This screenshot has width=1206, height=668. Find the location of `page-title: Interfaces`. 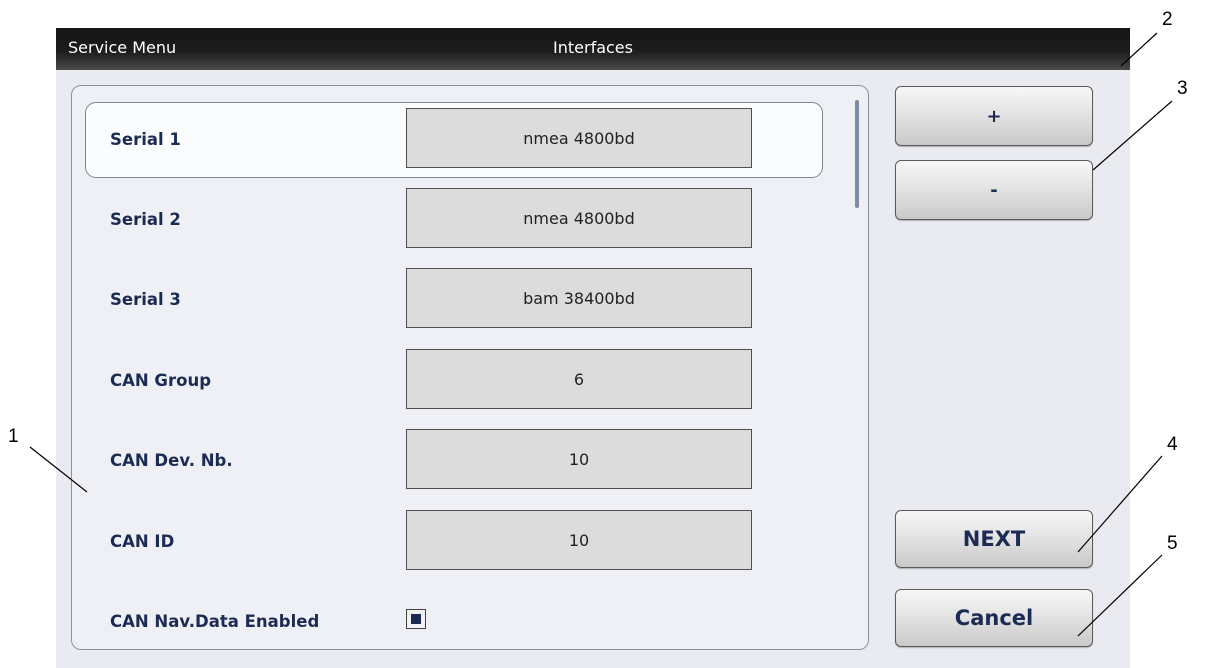

page-title: Interfaces is located at coordinates (593, 47).